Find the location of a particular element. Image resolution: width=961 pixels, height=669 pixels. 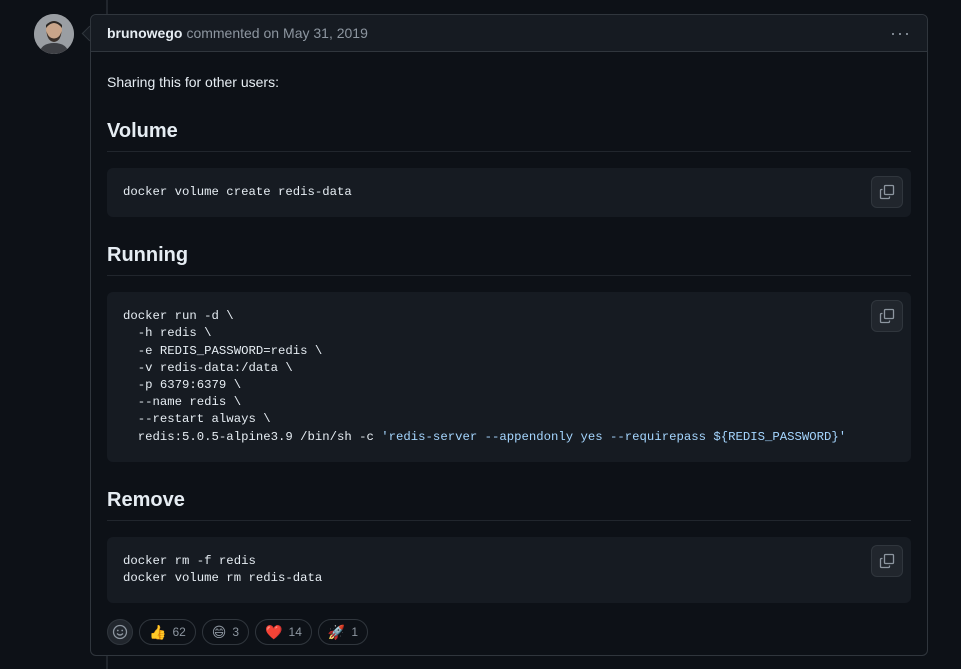

add-reaction-button is located at coordinates (120, 632).